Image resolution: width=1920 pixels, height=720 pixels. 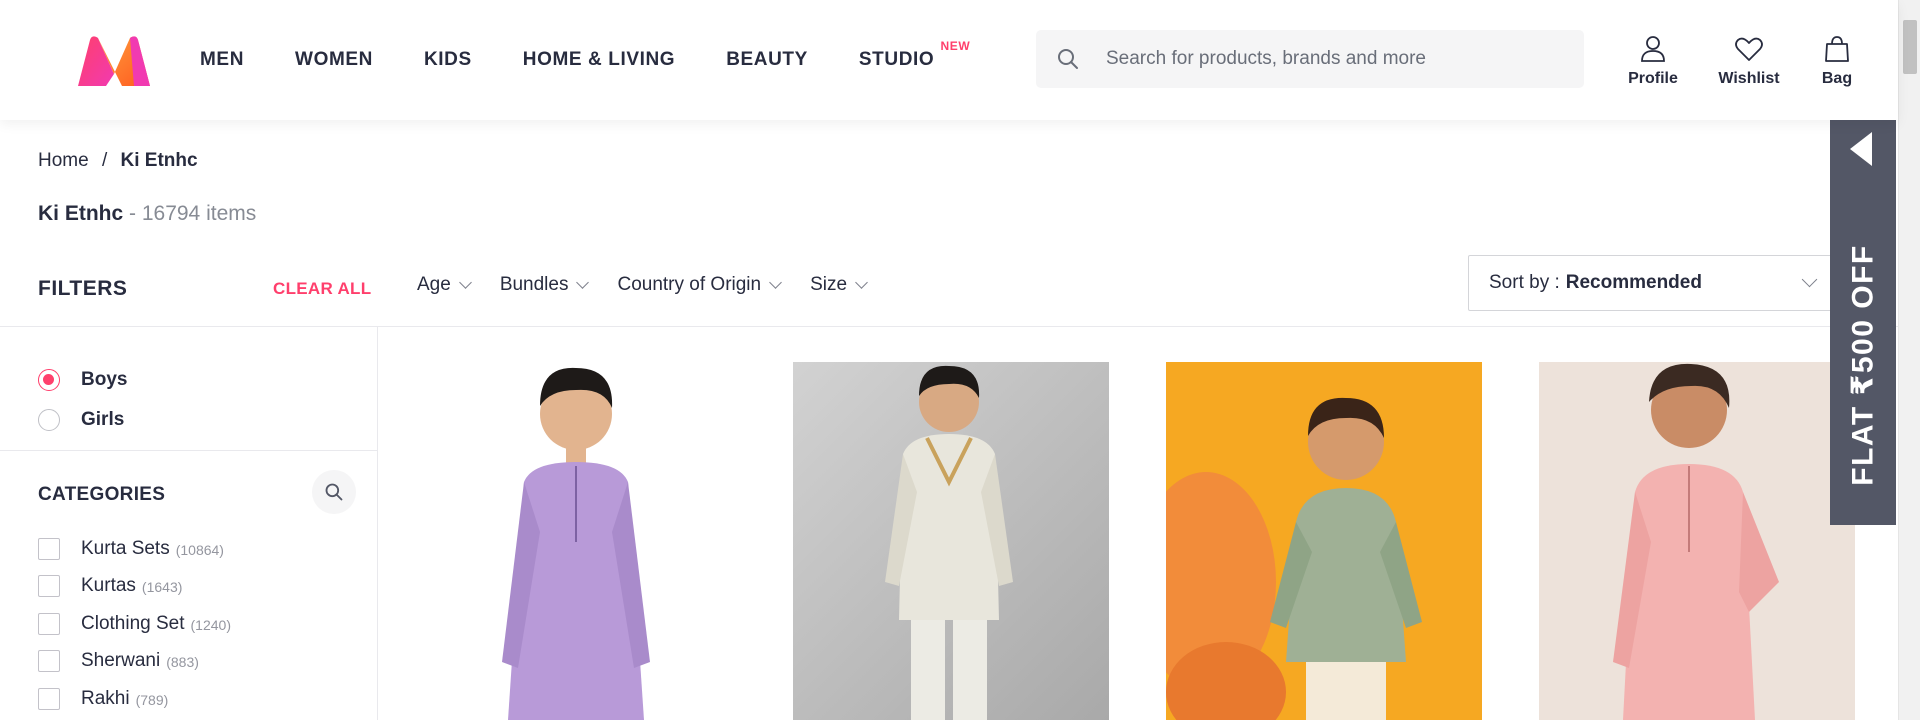 What do you see at coordinates (1861, 149) in the screenshot?
I see `expand-arrow-icon` at bounding box center [1861, 149].